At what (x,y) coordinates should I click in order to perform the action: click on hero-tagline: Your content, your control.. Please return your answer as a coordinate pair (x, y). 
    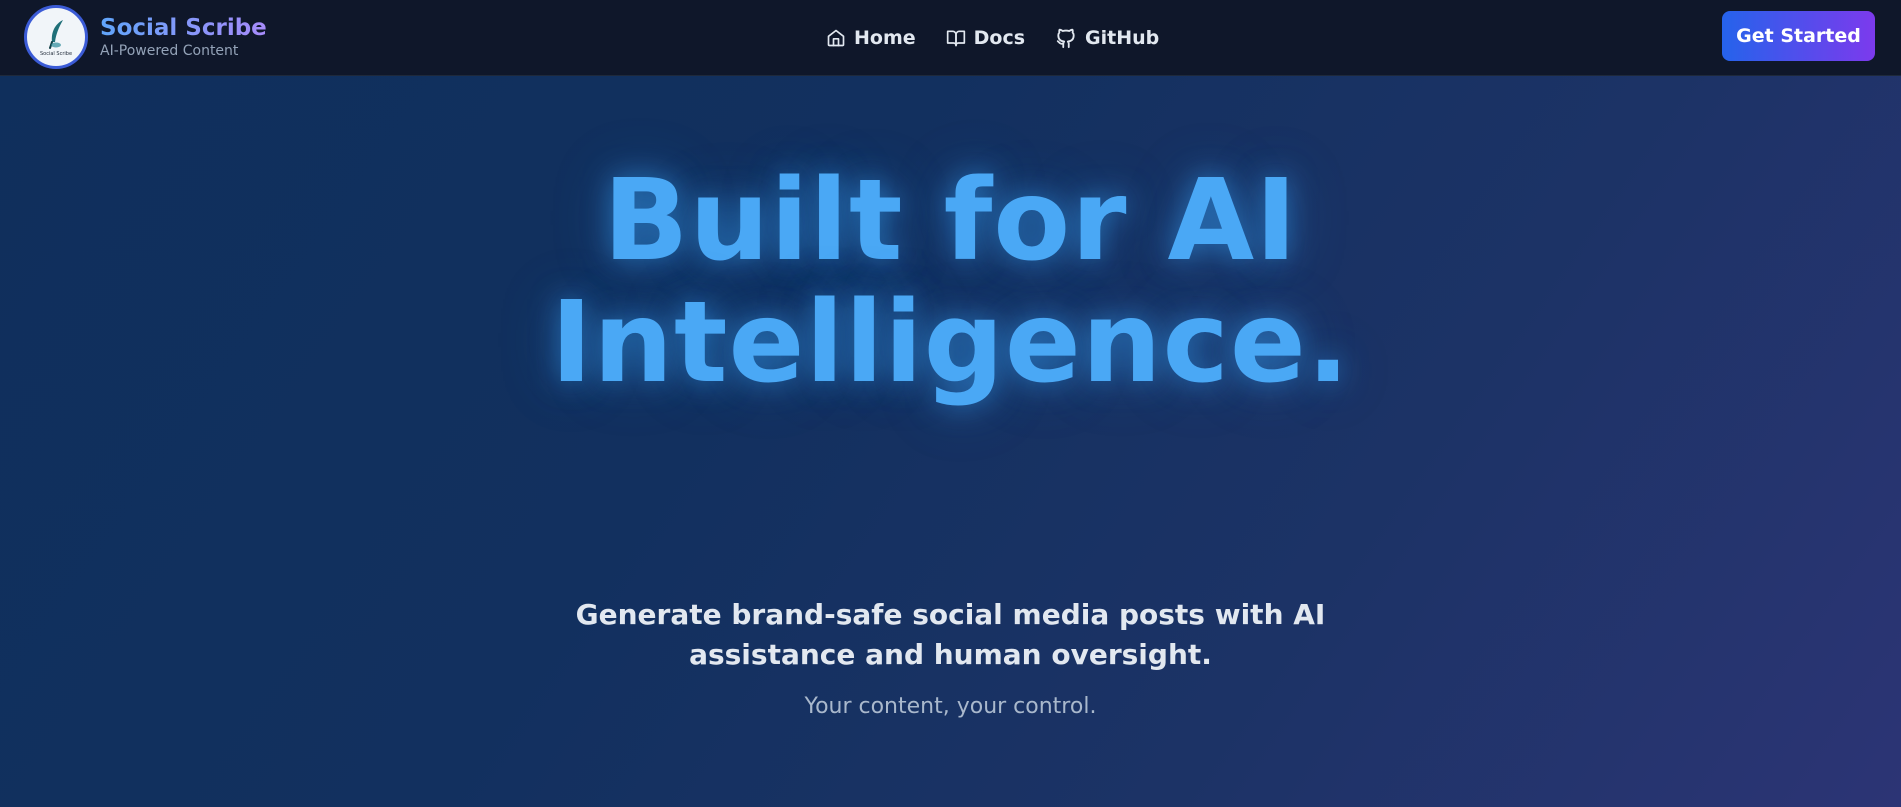
    Looking at the image, I should click on (950, 706).